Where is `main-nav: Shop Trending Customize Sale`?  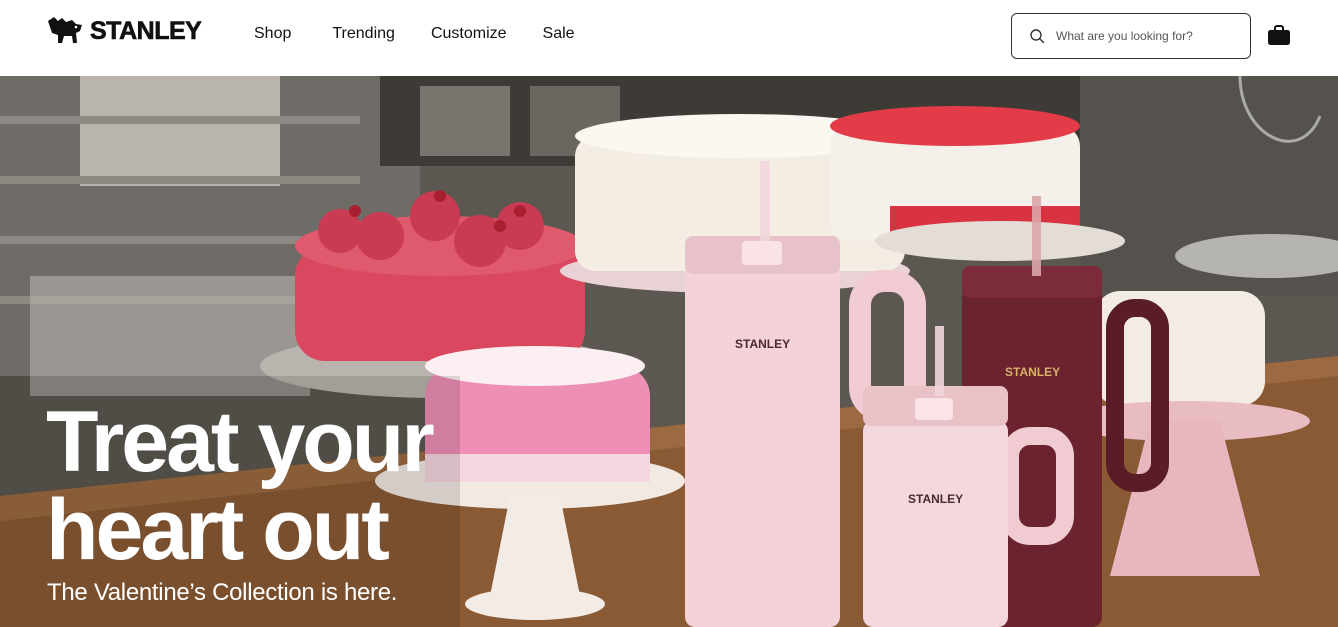
main-nav: Shop Trending Customize Sale is located at coordinates (414, 34).